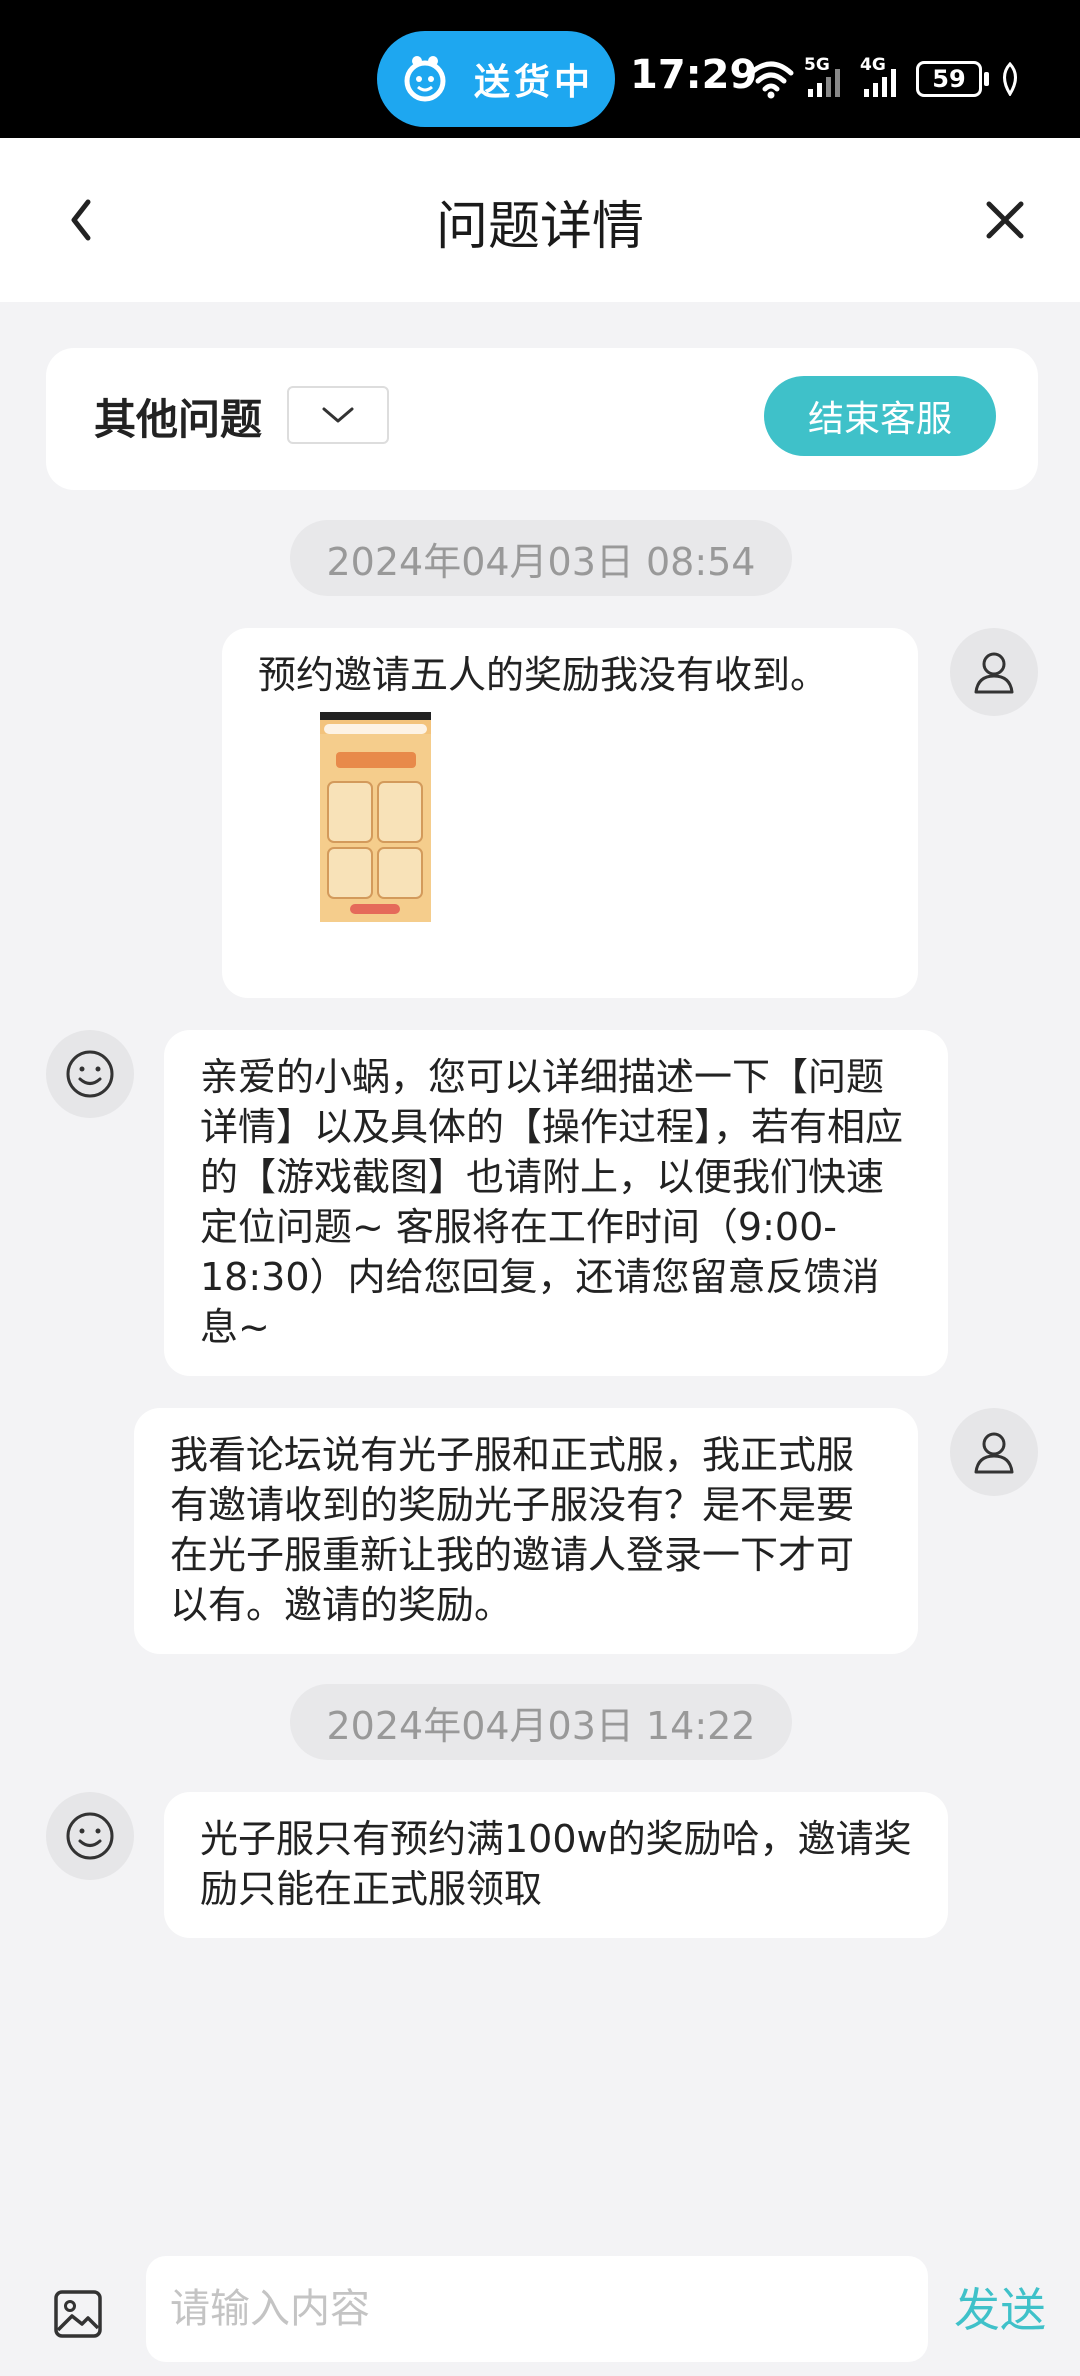 The height and width of the screenshot is (2376, 1080). I want to click on battery-icon: 59, so click(949, 79).